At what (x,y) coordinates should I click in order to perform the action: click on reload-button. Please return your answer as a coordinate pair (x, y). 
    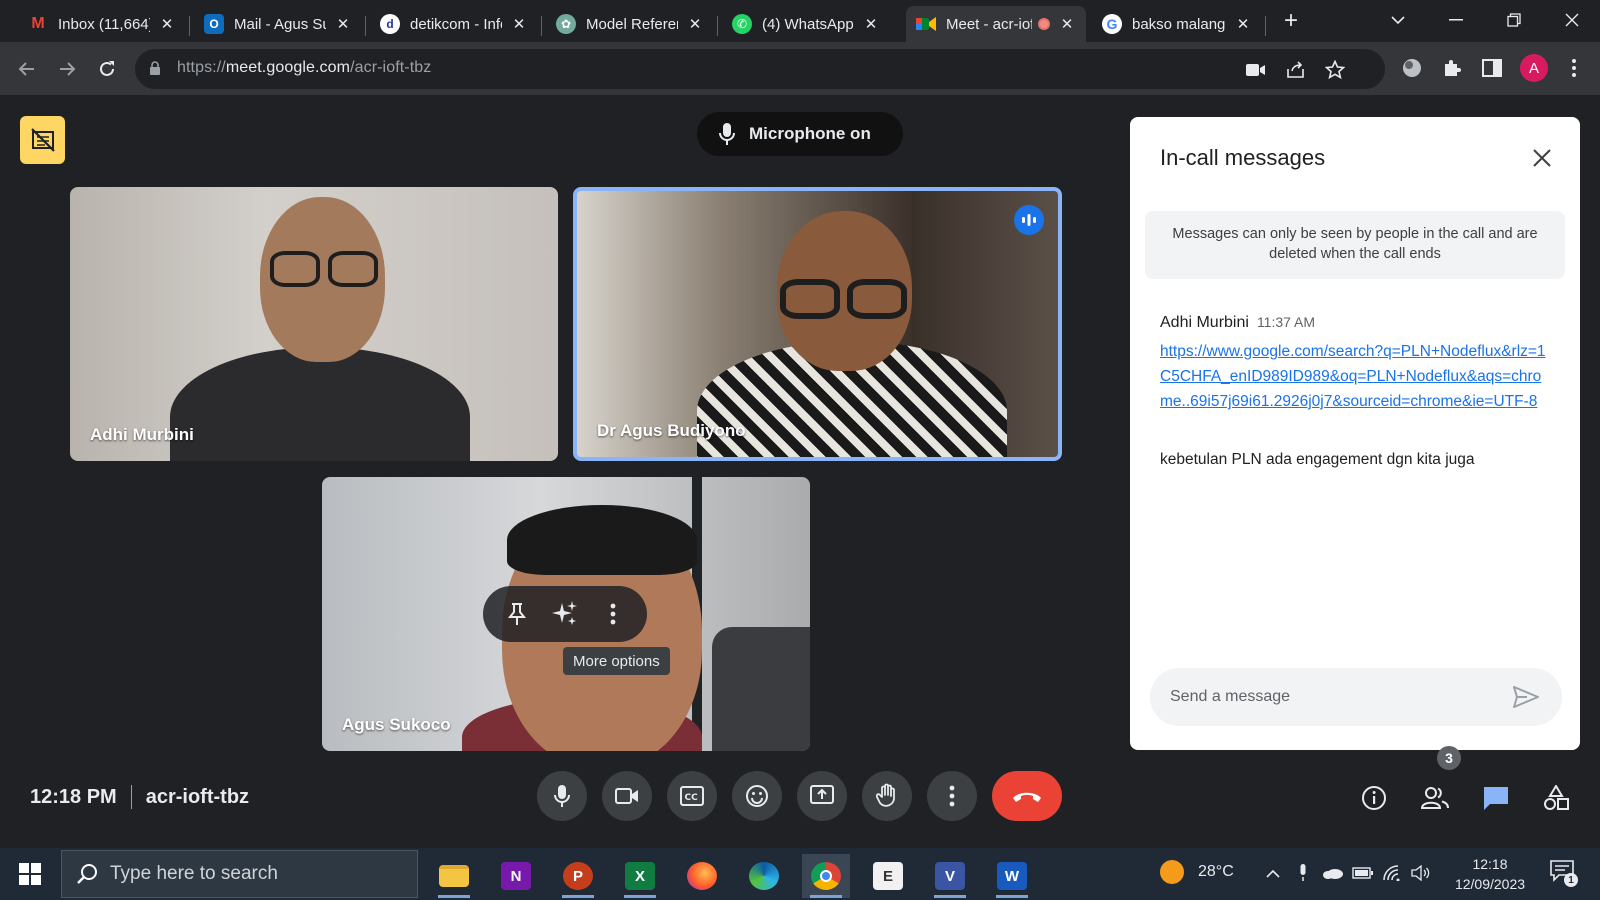
    Looking at the image, I should click on (107, 69).